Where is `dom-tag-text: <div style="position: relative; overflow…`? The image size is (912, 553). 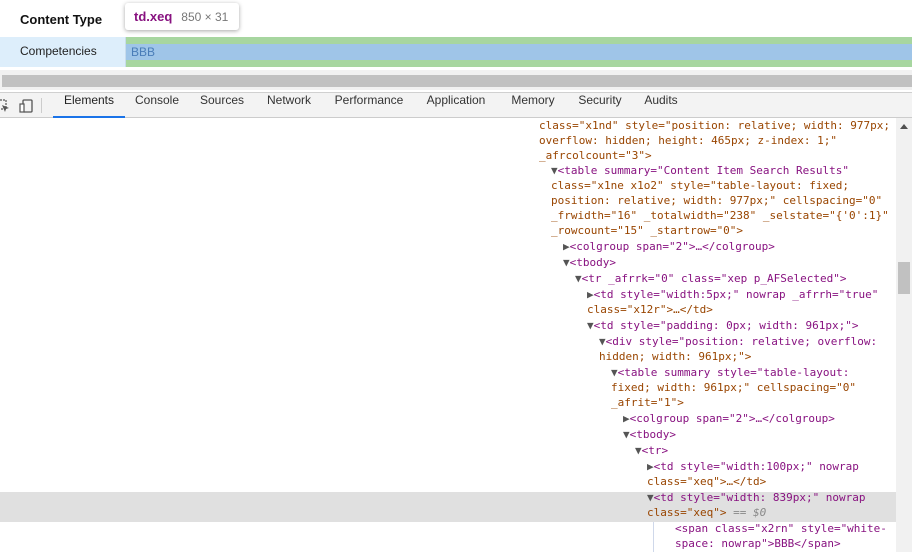
dom-tag-text: <div style="position: relative; overflow… is located at coordinates (741, 341).